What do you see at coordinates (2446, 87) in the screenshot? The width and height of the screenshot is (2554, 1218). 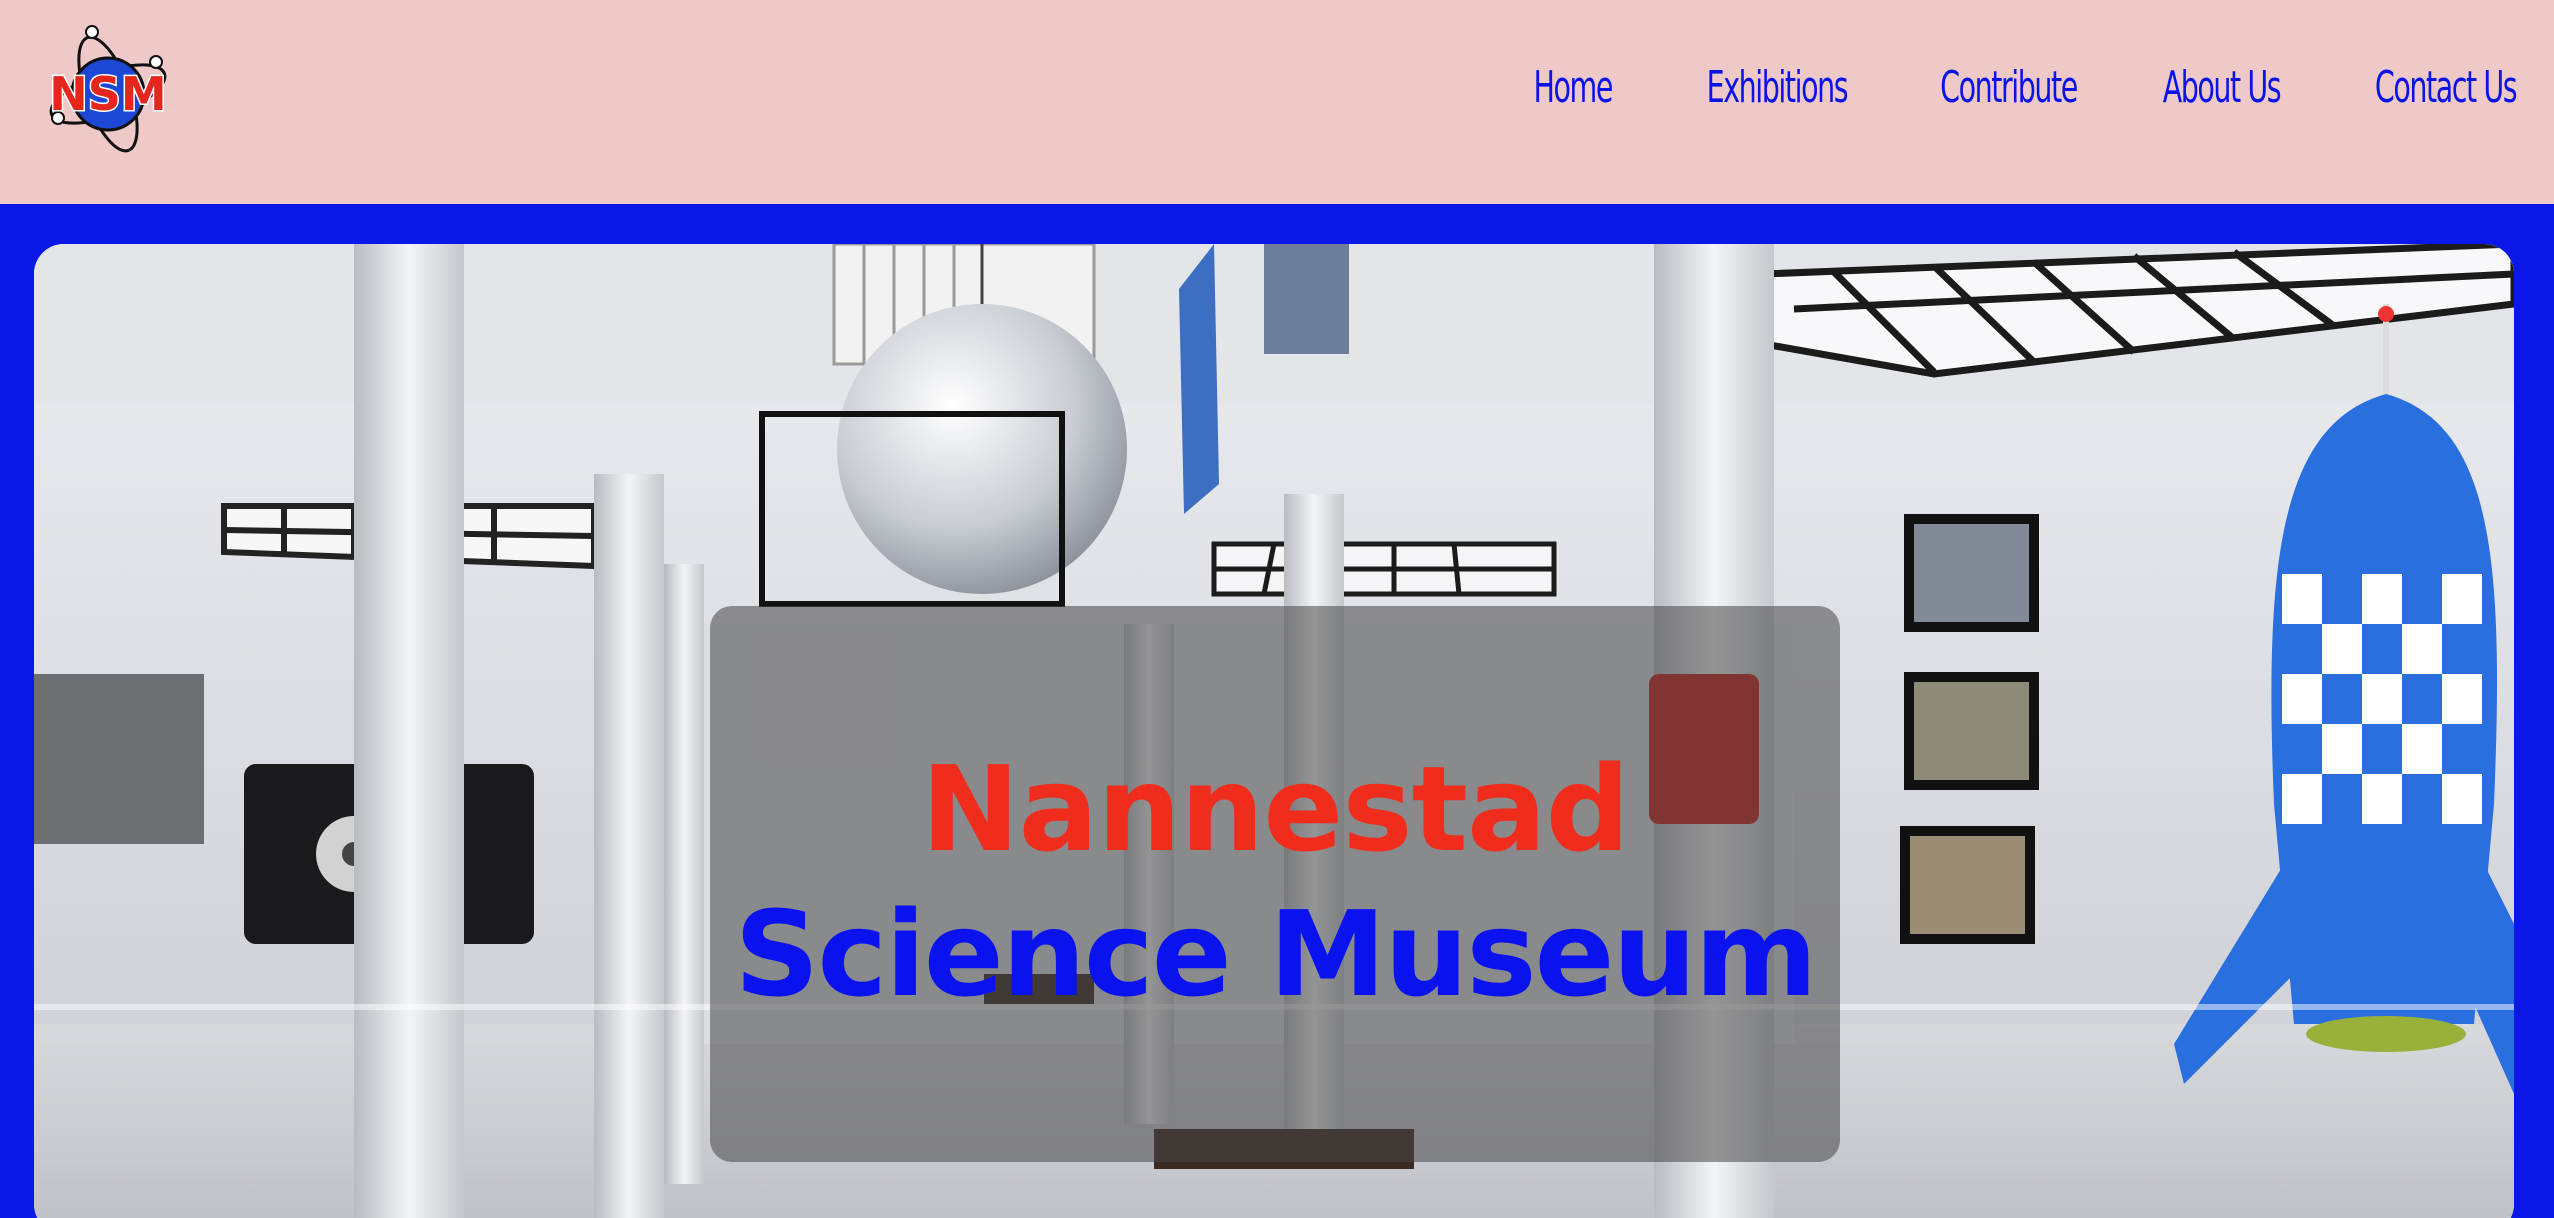 I see `nav-contact-us: Contact Us` at bounding box center [2446, 87].